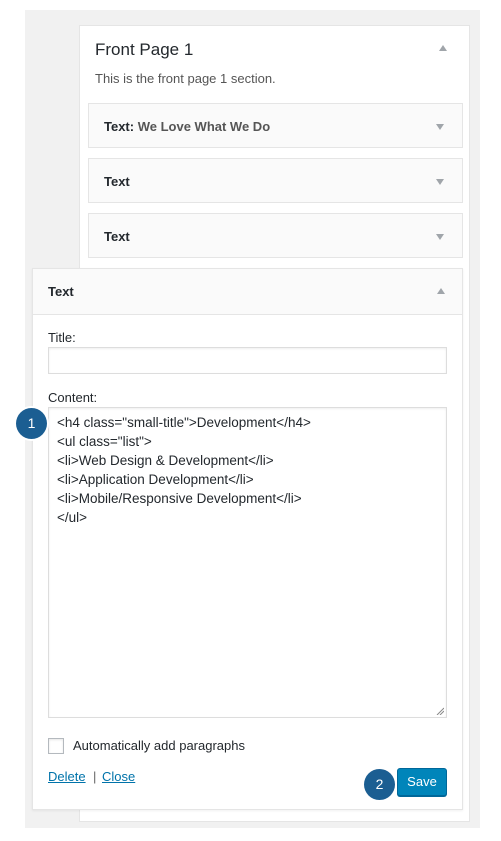 The height and width of the screenshot is (841, 501). Describe the element at coordinates (117, 126) in the screenshot. I see `widget-title-label: Text` at that location.